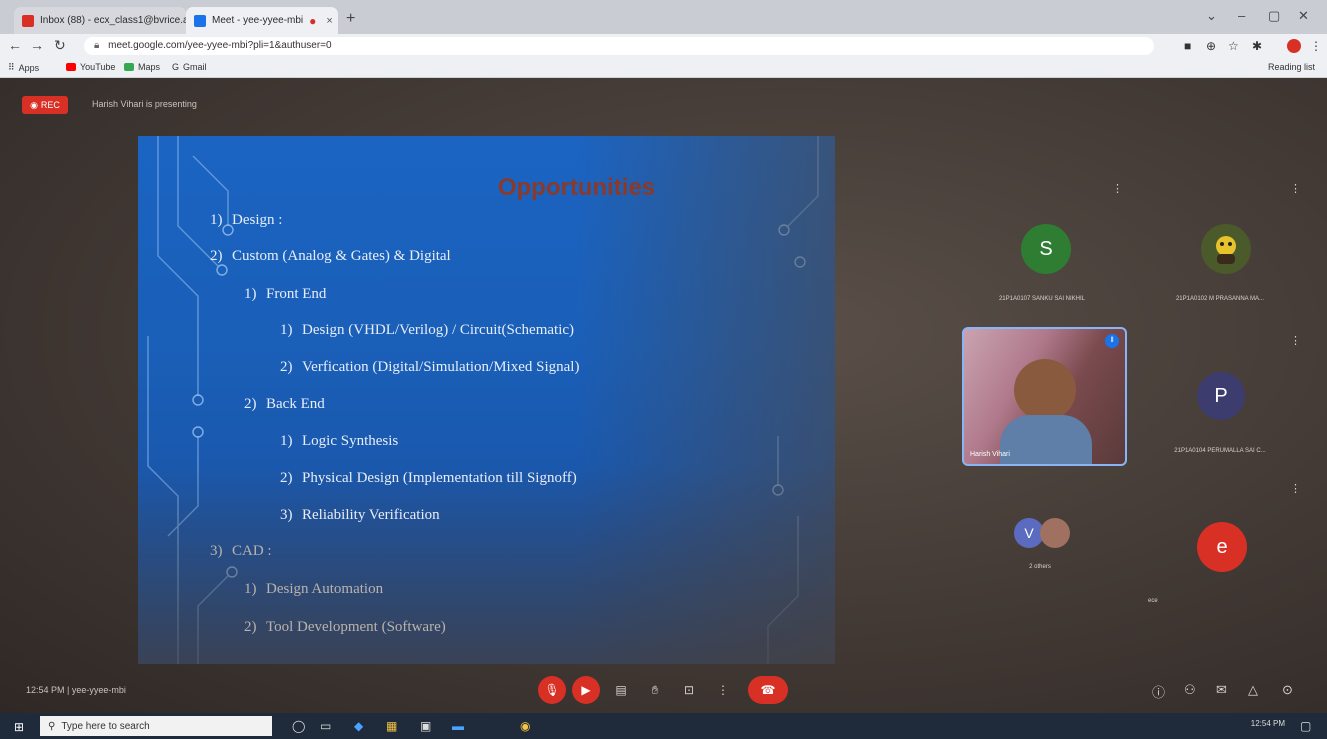 The image size is (1327, 739). I want to click on slide-line: 1) Front End, so click(285, 294).